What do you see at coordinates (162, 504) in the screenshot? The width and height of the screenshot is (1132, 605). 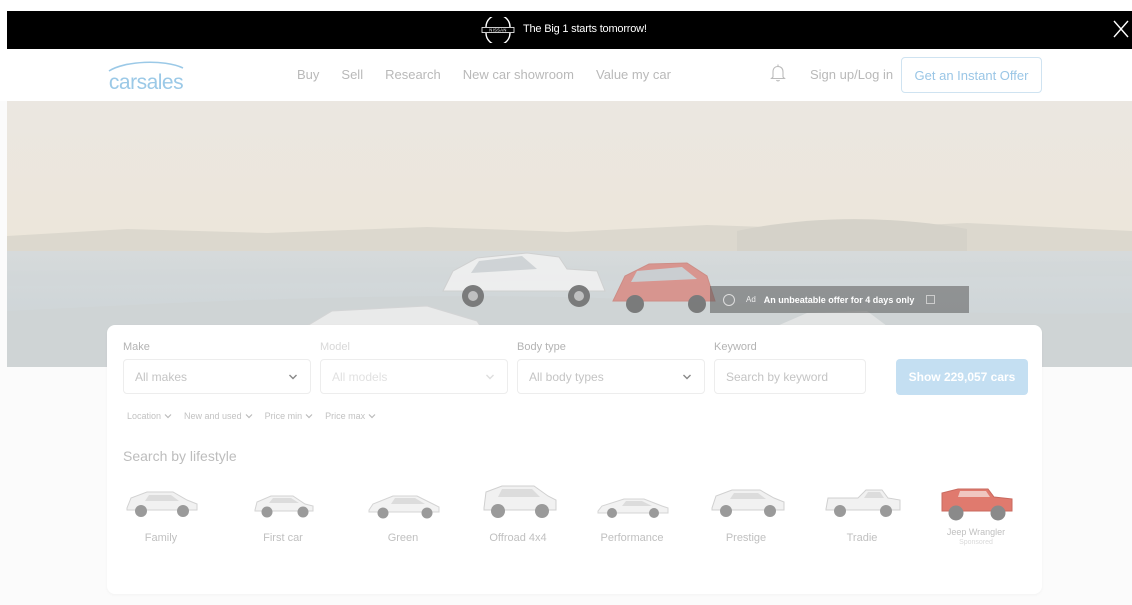 I see `family-suv-icon` at bounding box center [162, 504].